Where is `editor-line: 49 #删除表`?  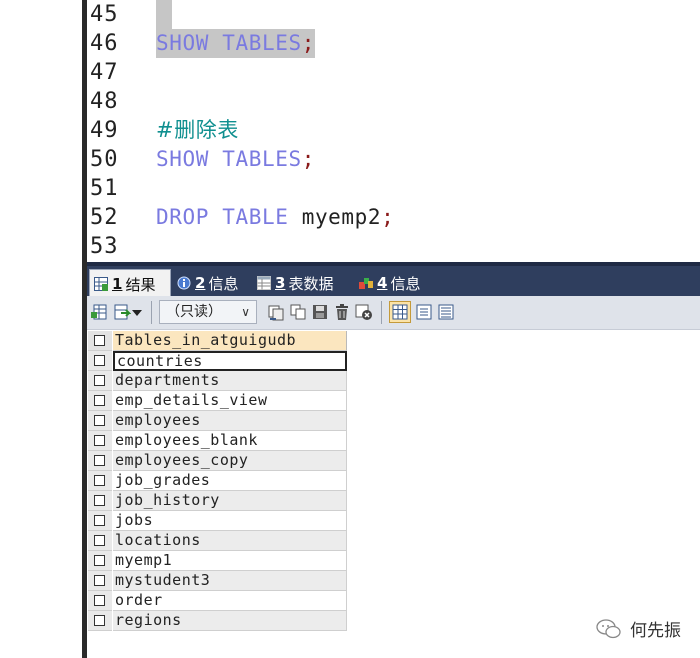 editor-line: 49 #删除表 is located at coordinates (350, 130).